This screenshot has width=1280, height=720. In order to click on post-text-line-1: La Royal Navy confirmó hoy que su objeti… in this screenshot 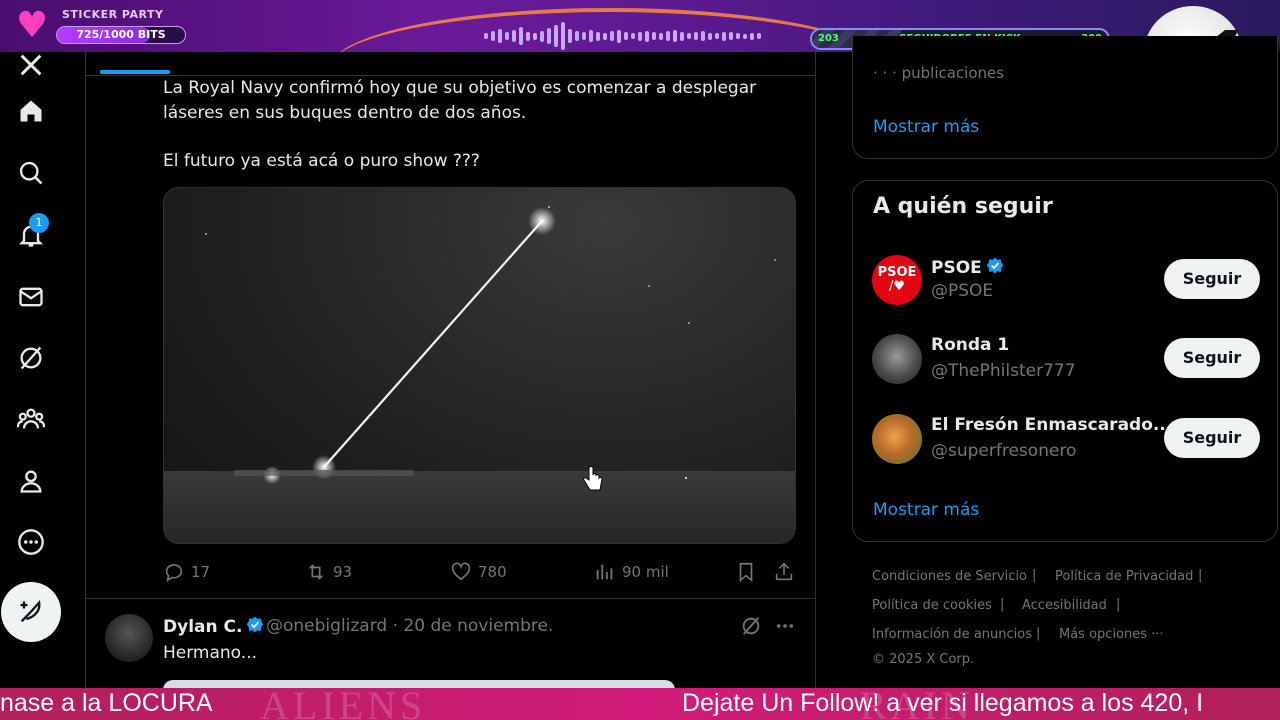, I will do `click(460, 88)`.